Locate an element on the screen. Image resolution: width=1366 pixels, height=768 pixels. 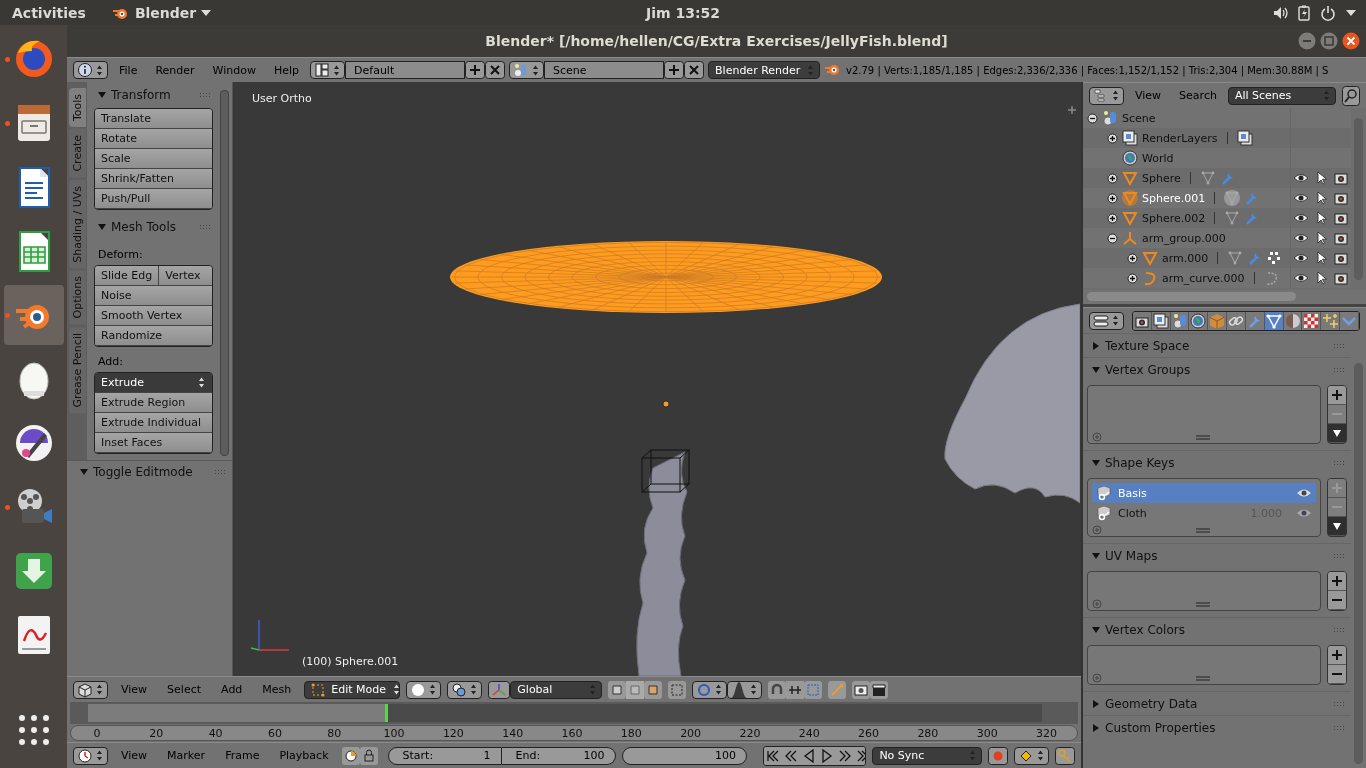
tool-shelf-tab: Grease Pencil is located at coordinates (77, 370).